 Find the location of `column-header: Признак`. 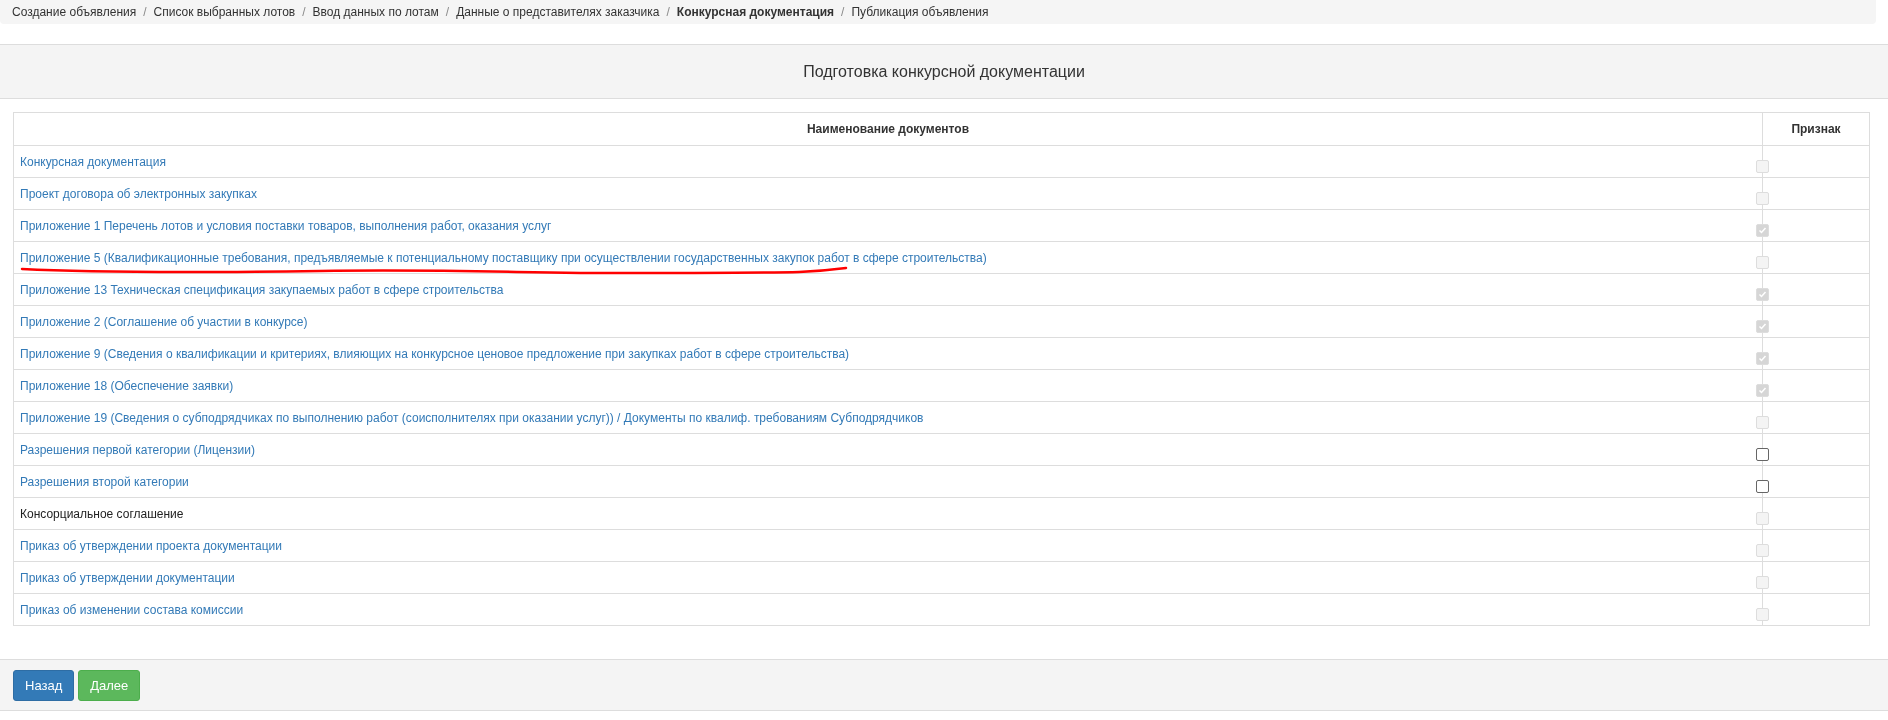

column-header: Признак is located at coordinates (1816, 129).